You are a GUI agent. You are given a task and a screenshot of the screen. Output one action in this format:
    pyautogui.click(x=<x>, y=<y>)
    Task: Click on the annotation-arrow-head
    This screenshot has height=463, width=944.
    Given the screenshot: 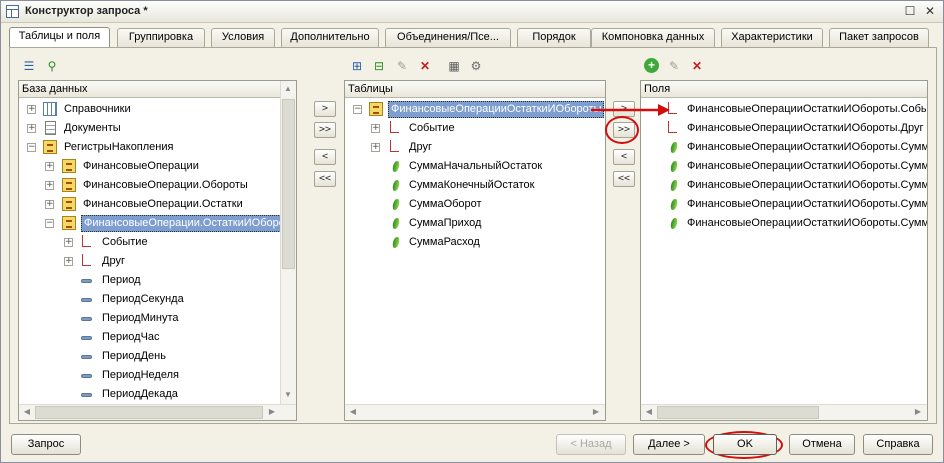 What is the action you would take?
    pyautogui.click(x=664, y=110)
    